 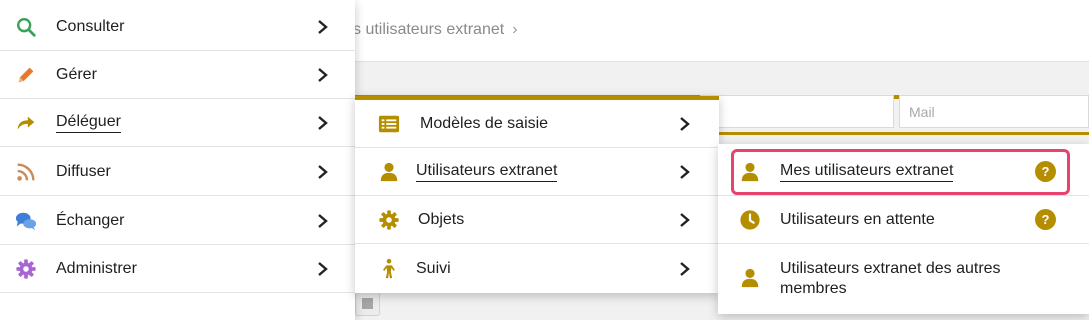 What do you see at coordinates (26, 27) in the screenshot?
I see `search-icon` at bounding box center [26, 27].